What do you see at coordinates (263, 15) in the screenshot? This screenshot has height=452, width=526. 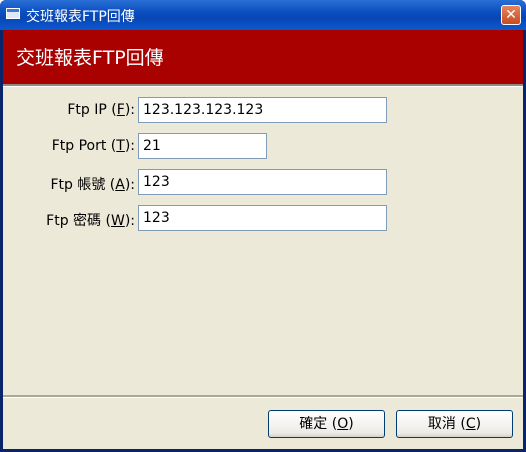 I see `title-bar: 交班報表FTP回傳 ✕` at bounding box center [263, 15].